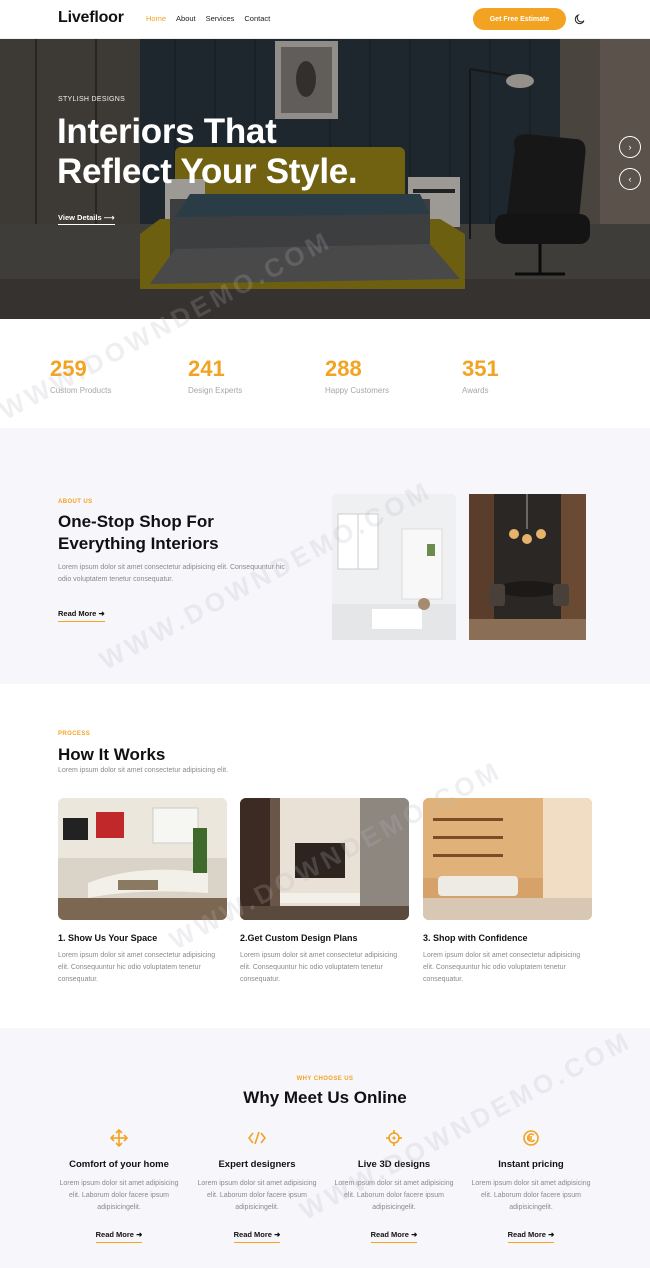 The height and width of the screenshot is (1268, 650). I want to click on white-bedroom-image, so click(394, 567).